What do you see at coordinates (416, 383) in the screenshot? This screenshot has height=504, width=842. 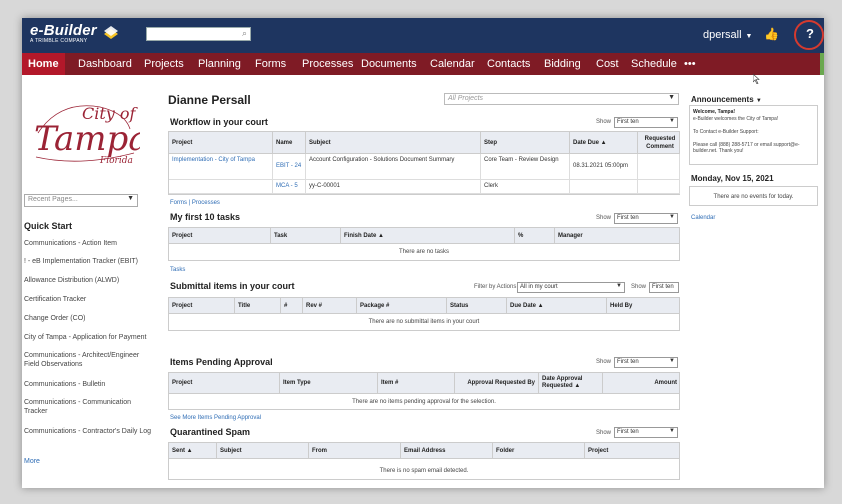 I see `column-header: Item #` at bounding box center [416, 383].